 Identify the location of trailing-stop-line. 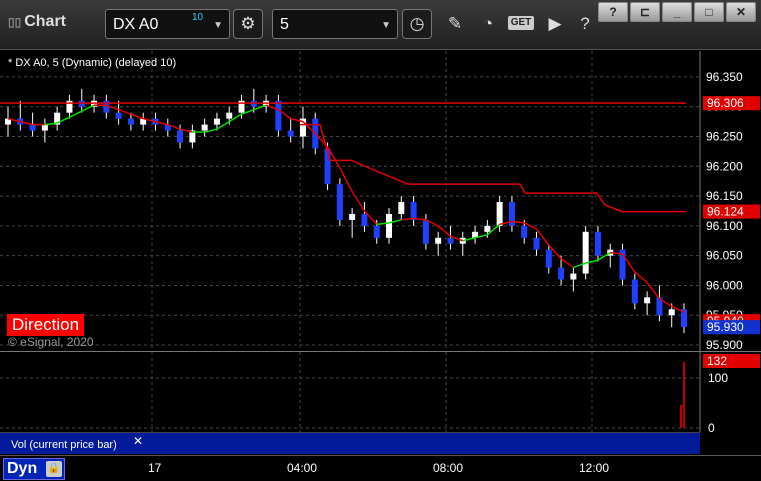
(493, 168).